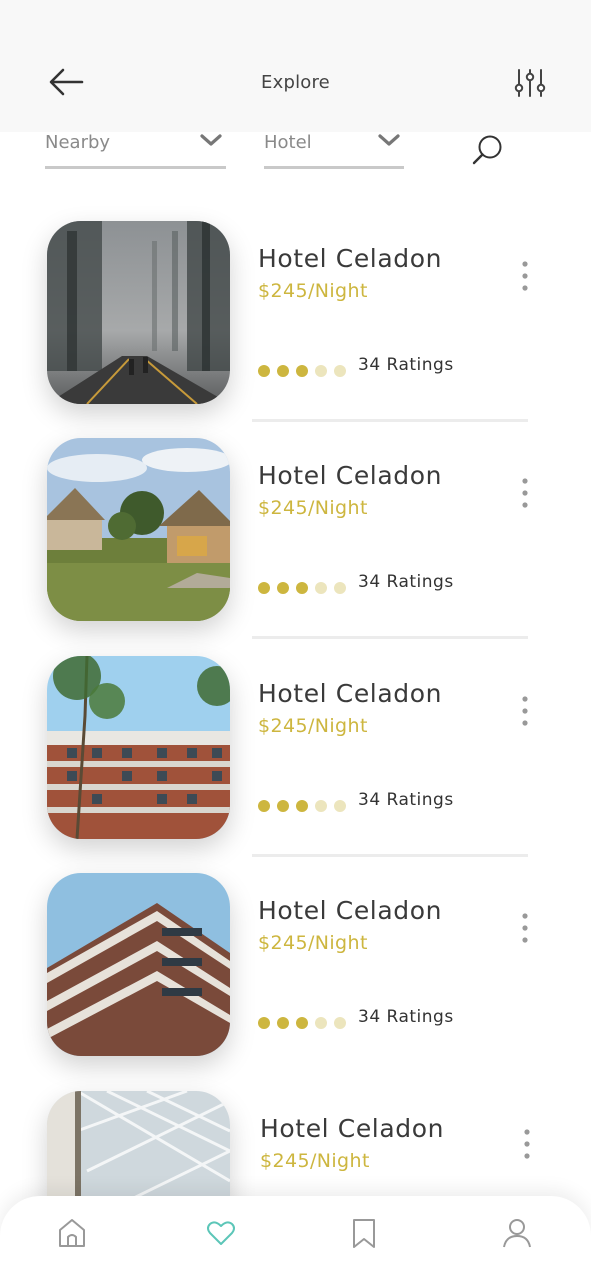 This screenshot has width=591, height=1280. I want to click on nav-bookmarks-button, so click(364, 1233).